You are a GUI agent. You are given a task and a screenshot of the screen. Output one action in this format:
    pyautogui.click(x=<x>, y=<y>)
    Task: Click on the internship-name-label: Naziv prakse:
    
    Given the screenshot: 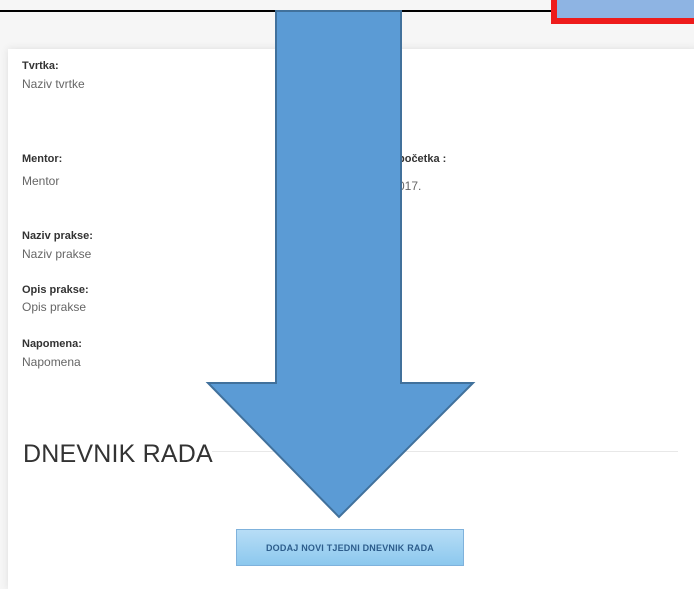 What is the action you would take?
    pyautogui.click(x=57, y=236)
    